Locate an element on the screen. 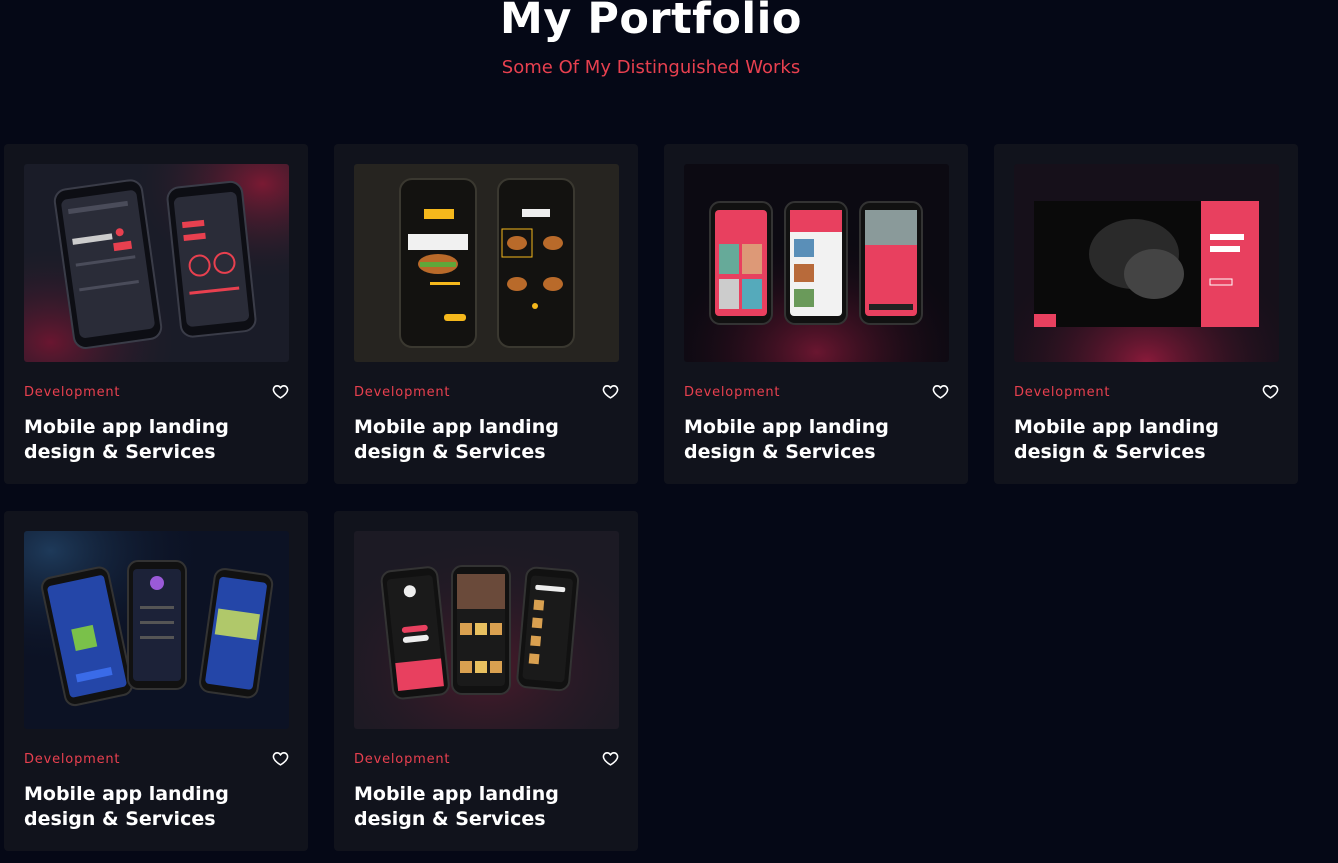  burger-app-image is located at coordinates (486, 263).